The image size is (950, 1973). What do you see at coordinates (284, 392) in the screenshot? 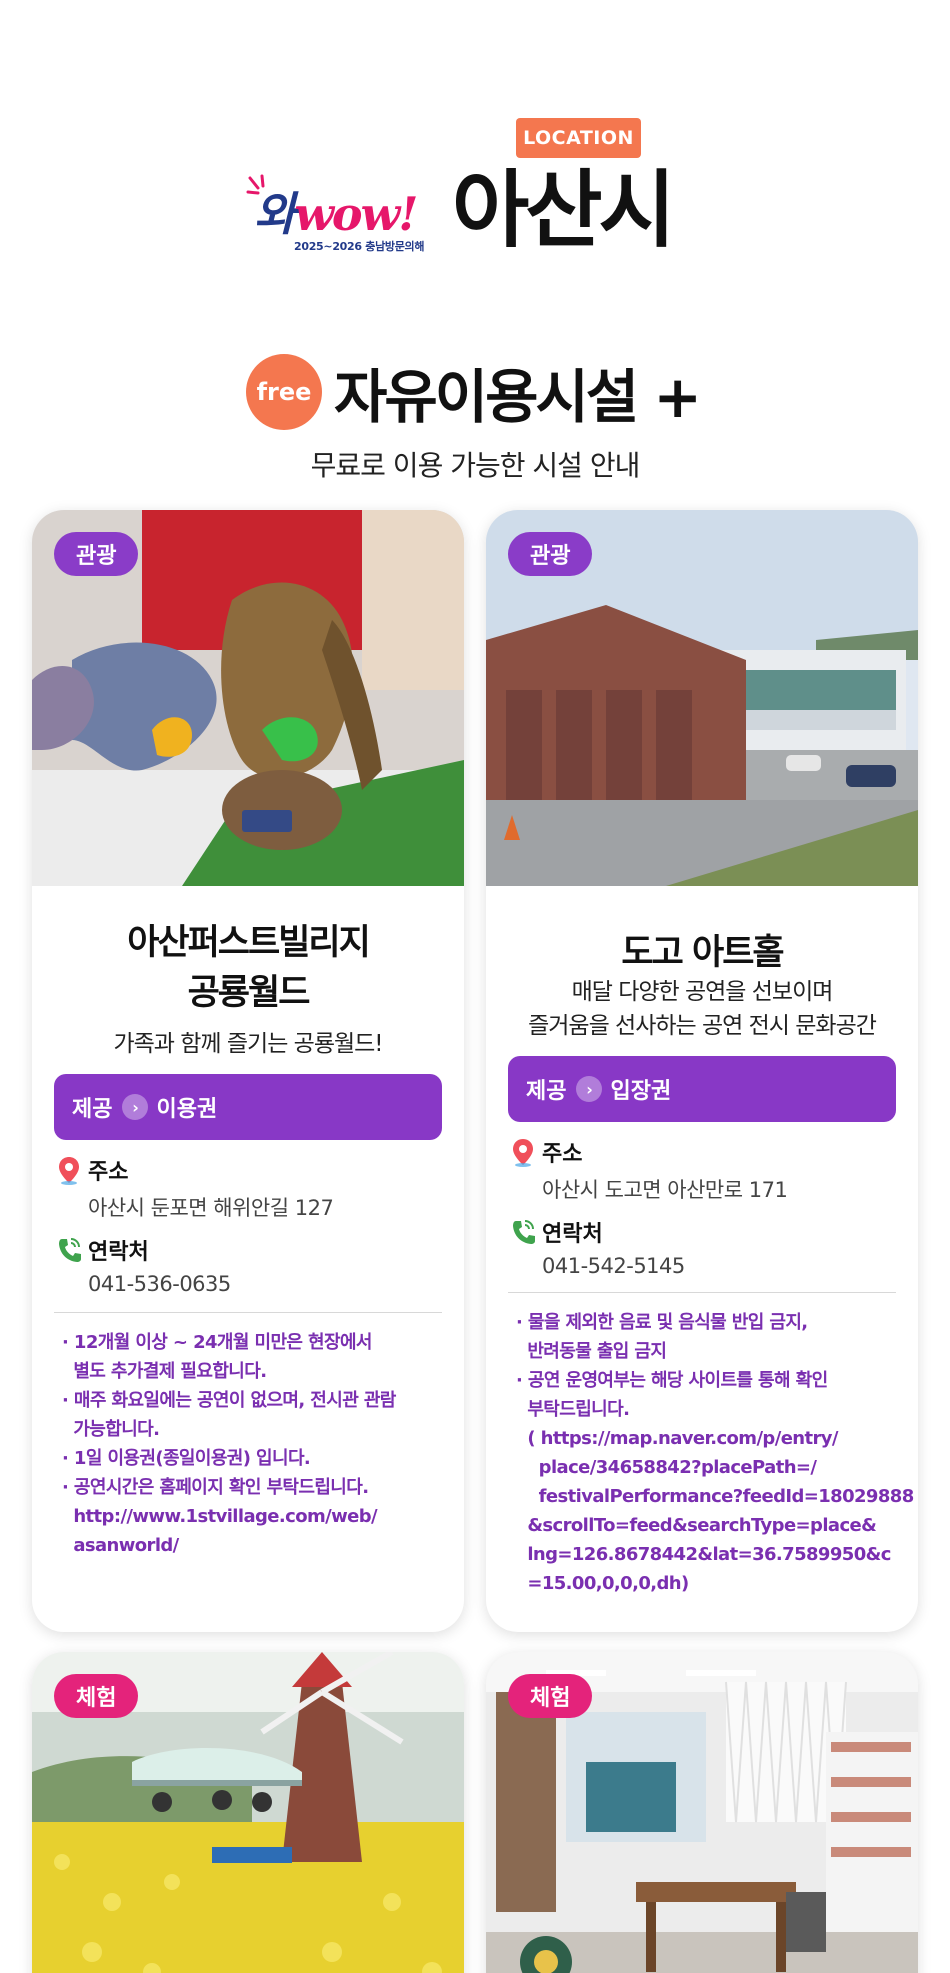
I see `free-badge: free` at bounding box center [284, 392].